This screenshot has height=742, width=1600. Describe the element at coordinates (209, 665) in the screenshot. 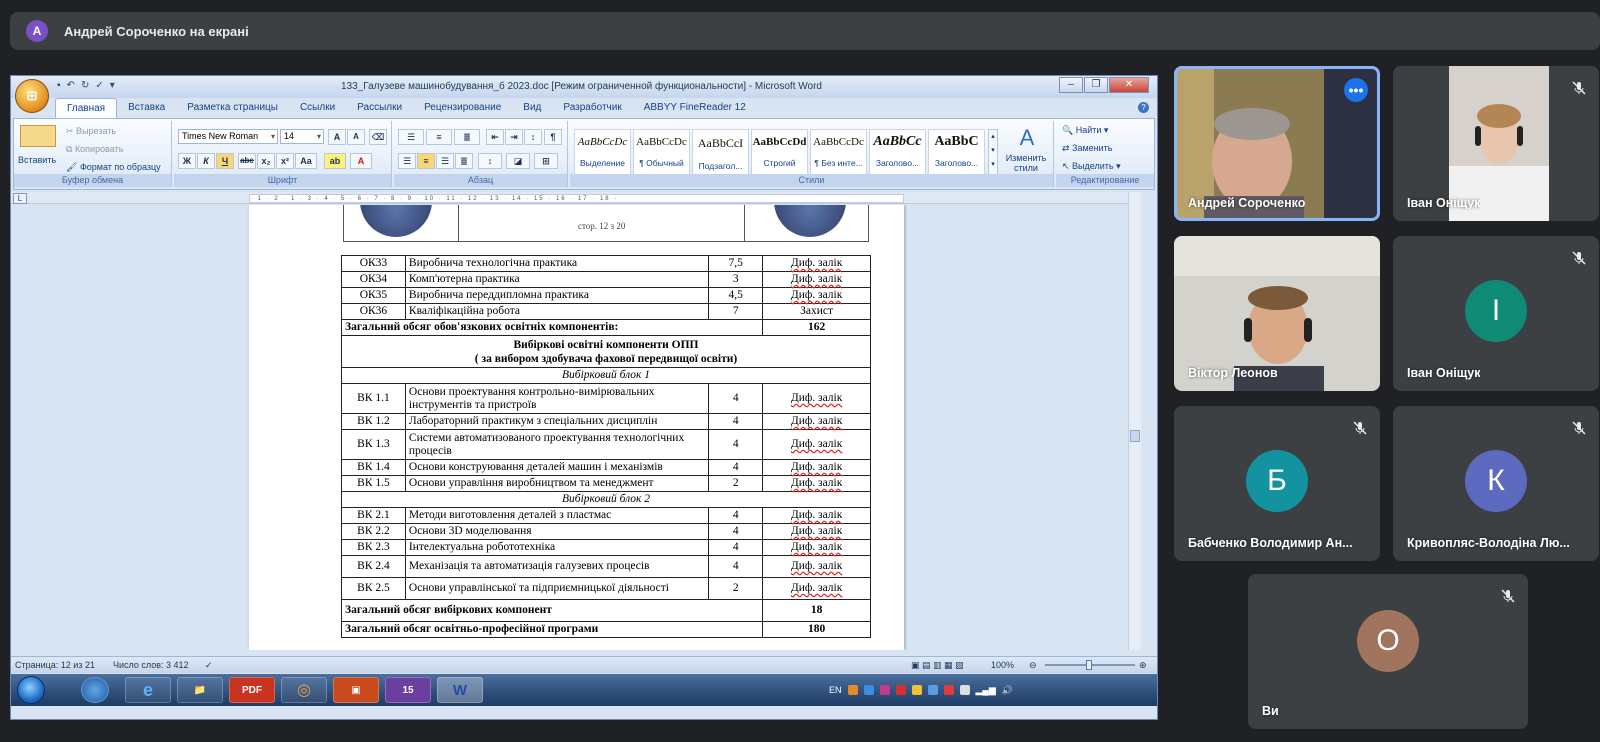

I see `proofing-icon: ✓` at that location.